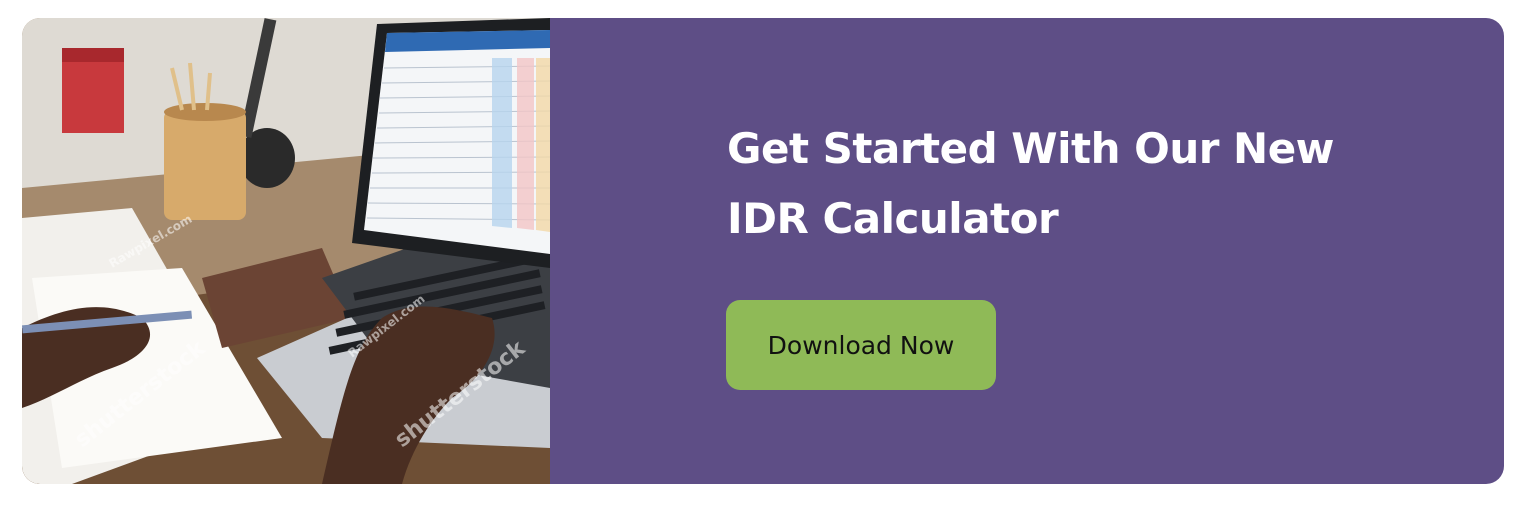 The image size is (1534, 508). Describe the element at coordinates (1031, 183) in the screenshot. I see `banner-headline: Get Started With Our New IDR Calculator` at that location.